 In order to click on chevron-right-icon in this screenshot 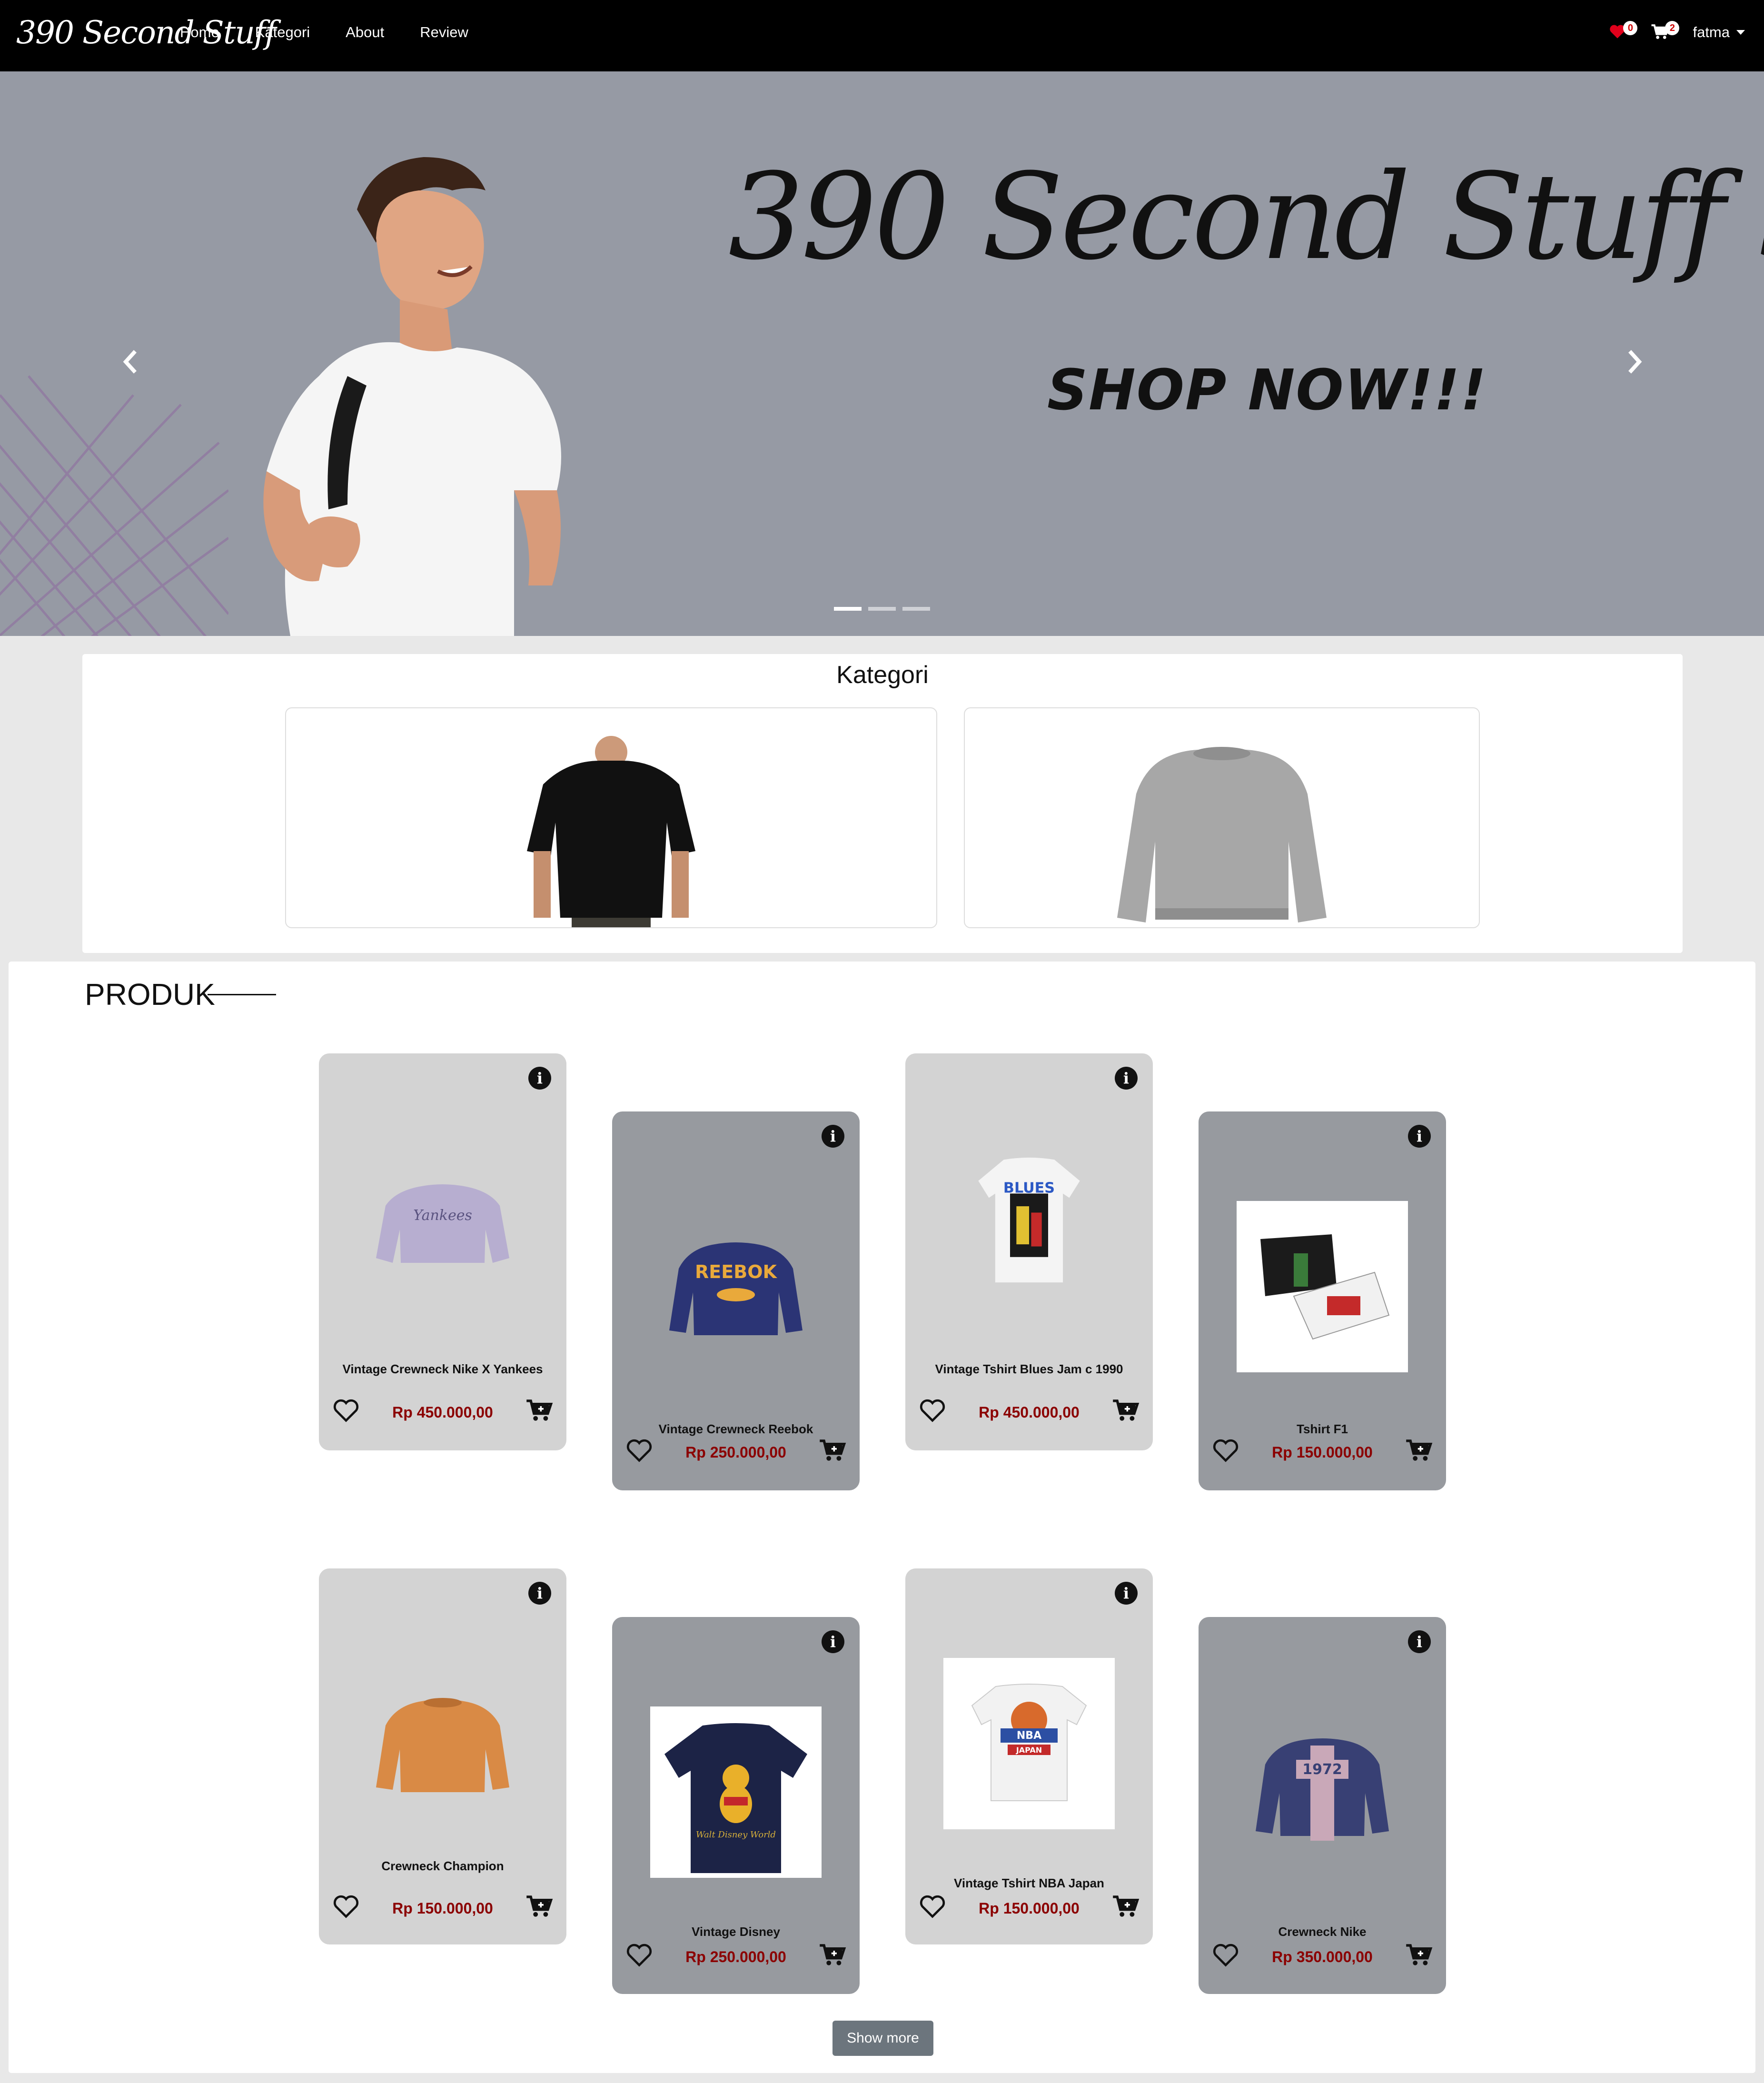, I will do `click(1635, 362)`.